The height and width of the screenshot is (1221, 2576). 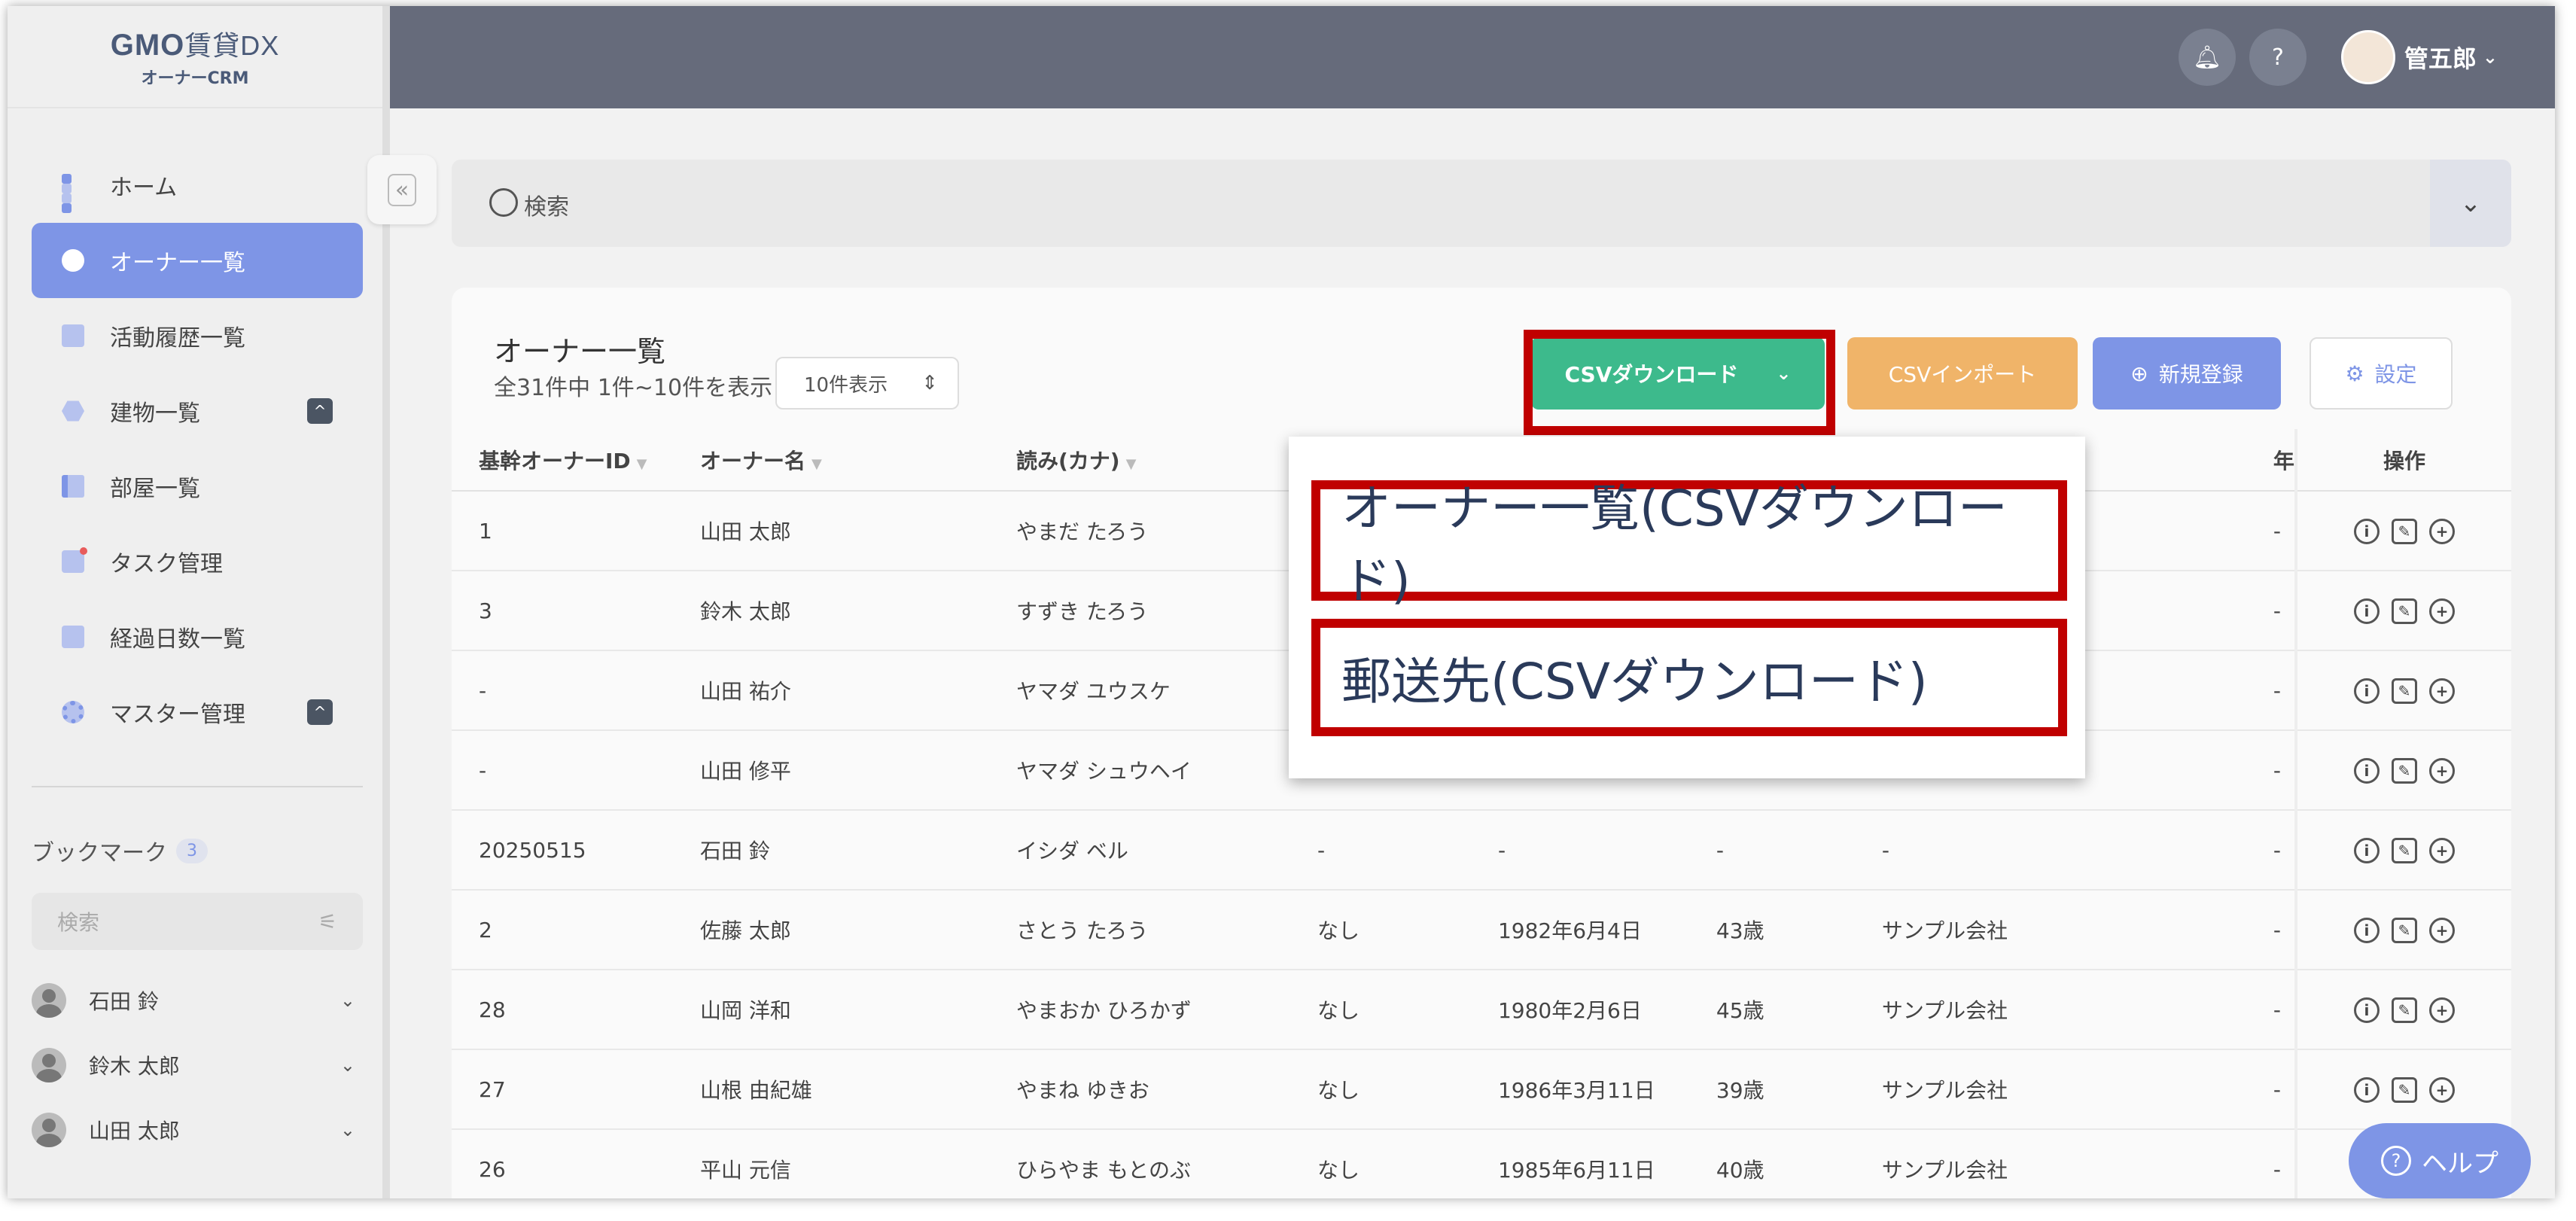 I want to click on bookmark-item: 石田 鈴 ⌄, so click(x=198, y=1000).